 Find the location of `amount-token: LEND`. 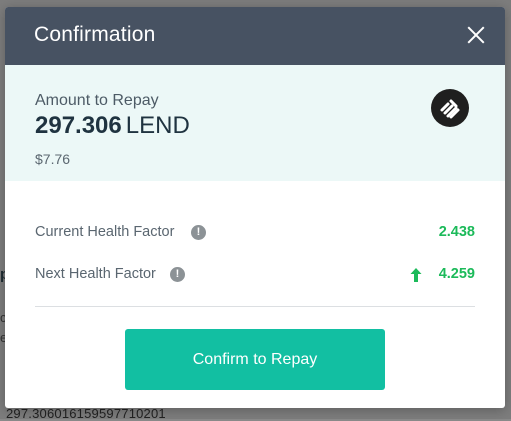

amount-token: LEND is located at coordinates (157, 125).